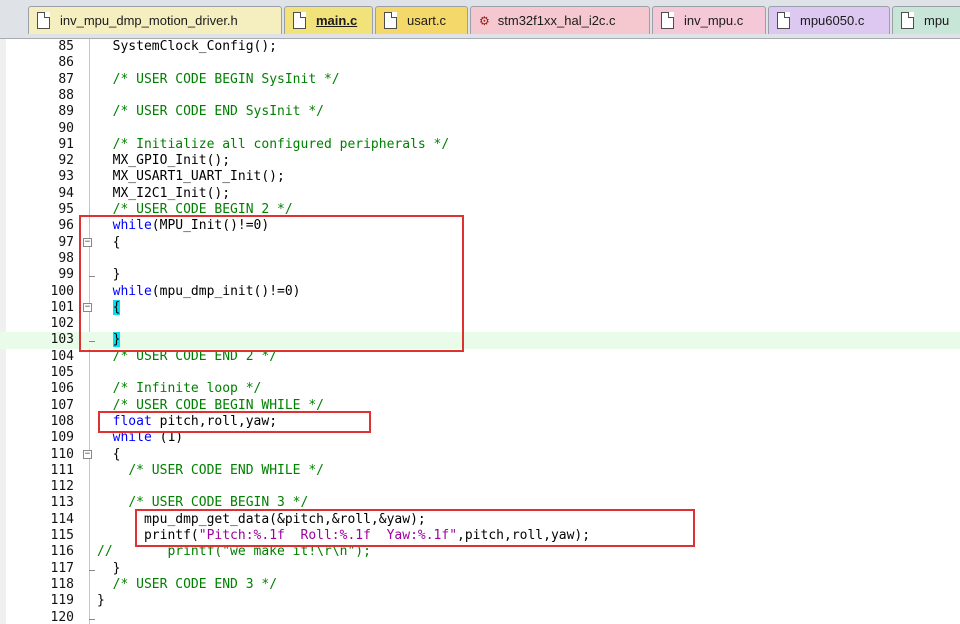 This screenshot has height=624, width=960. Describe the element at coordinates (480, 503) in the screenshot. I see `code-line: 113 /* USER CODE BEGIN 3 */` at that location.